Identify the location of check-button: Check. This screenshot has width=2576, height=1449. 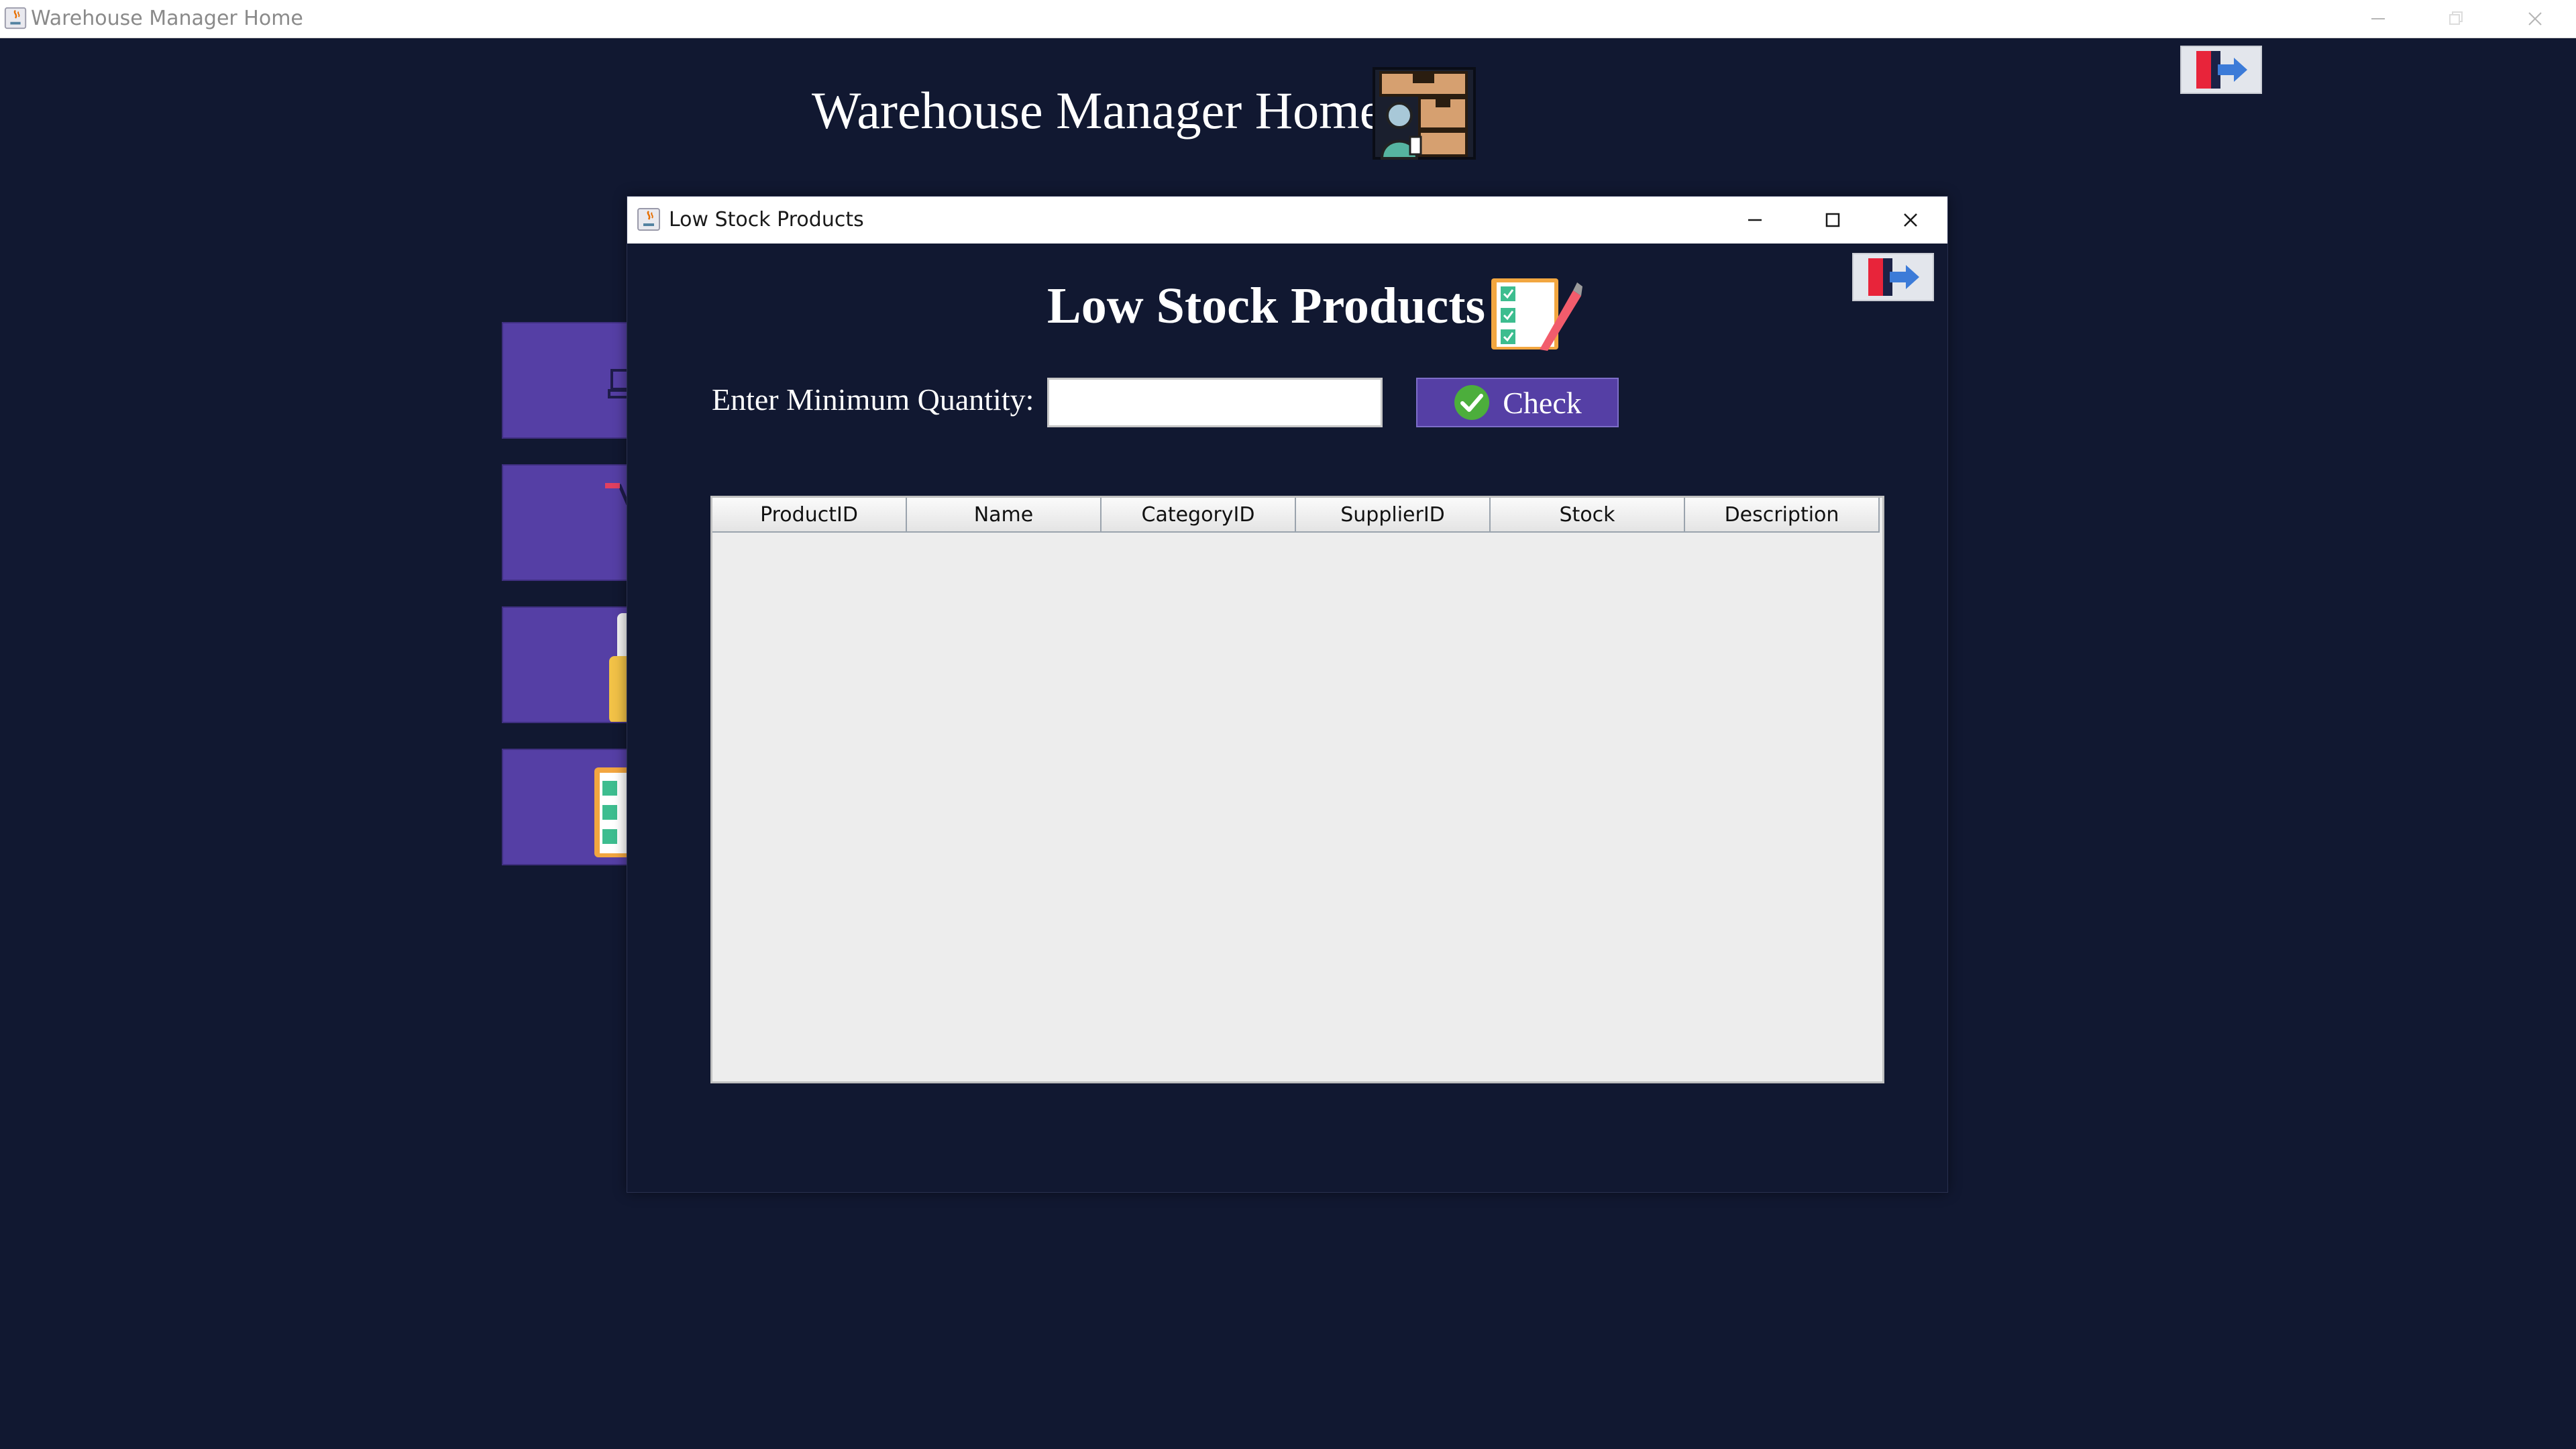
(1517, 402).